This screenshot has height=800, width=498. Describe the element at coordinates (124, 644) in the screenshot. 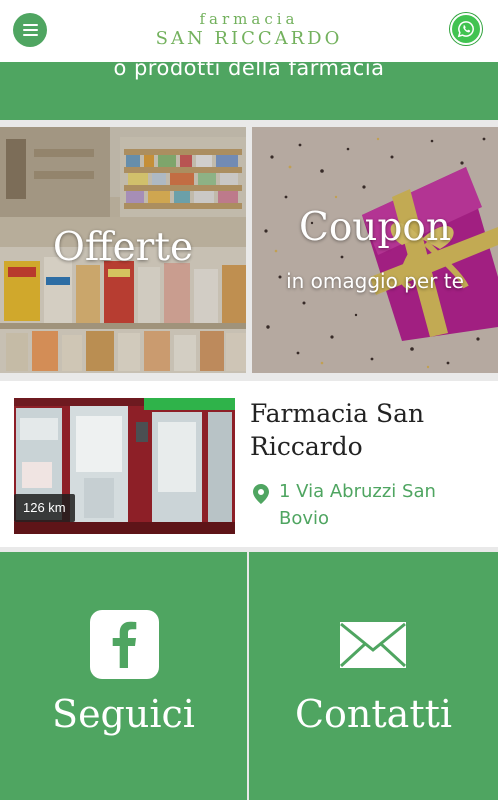

I see `facebook-icon` at that location.